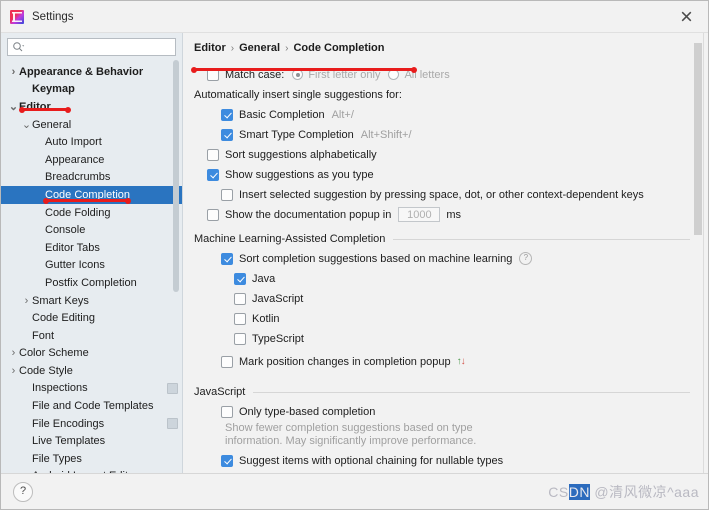  I want to click on sidebar-item-label: Code Editing, so click(63, 318).